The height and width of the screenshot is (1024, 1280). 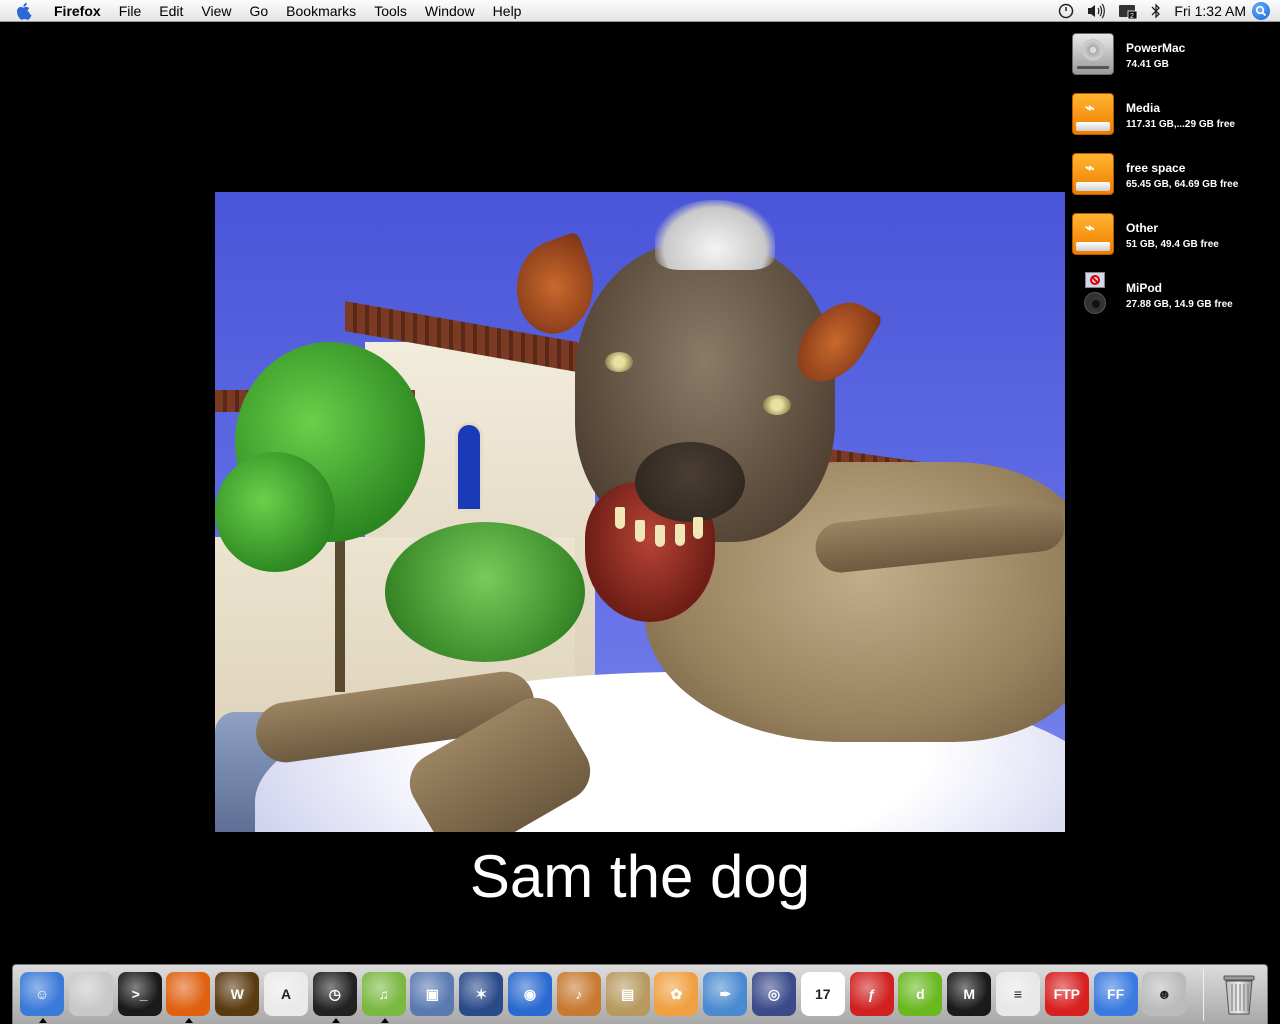 What do you see at coordinates (1096, 11) in the screenshot?
I see `volume-icon` at bounding box center [1096, 11].